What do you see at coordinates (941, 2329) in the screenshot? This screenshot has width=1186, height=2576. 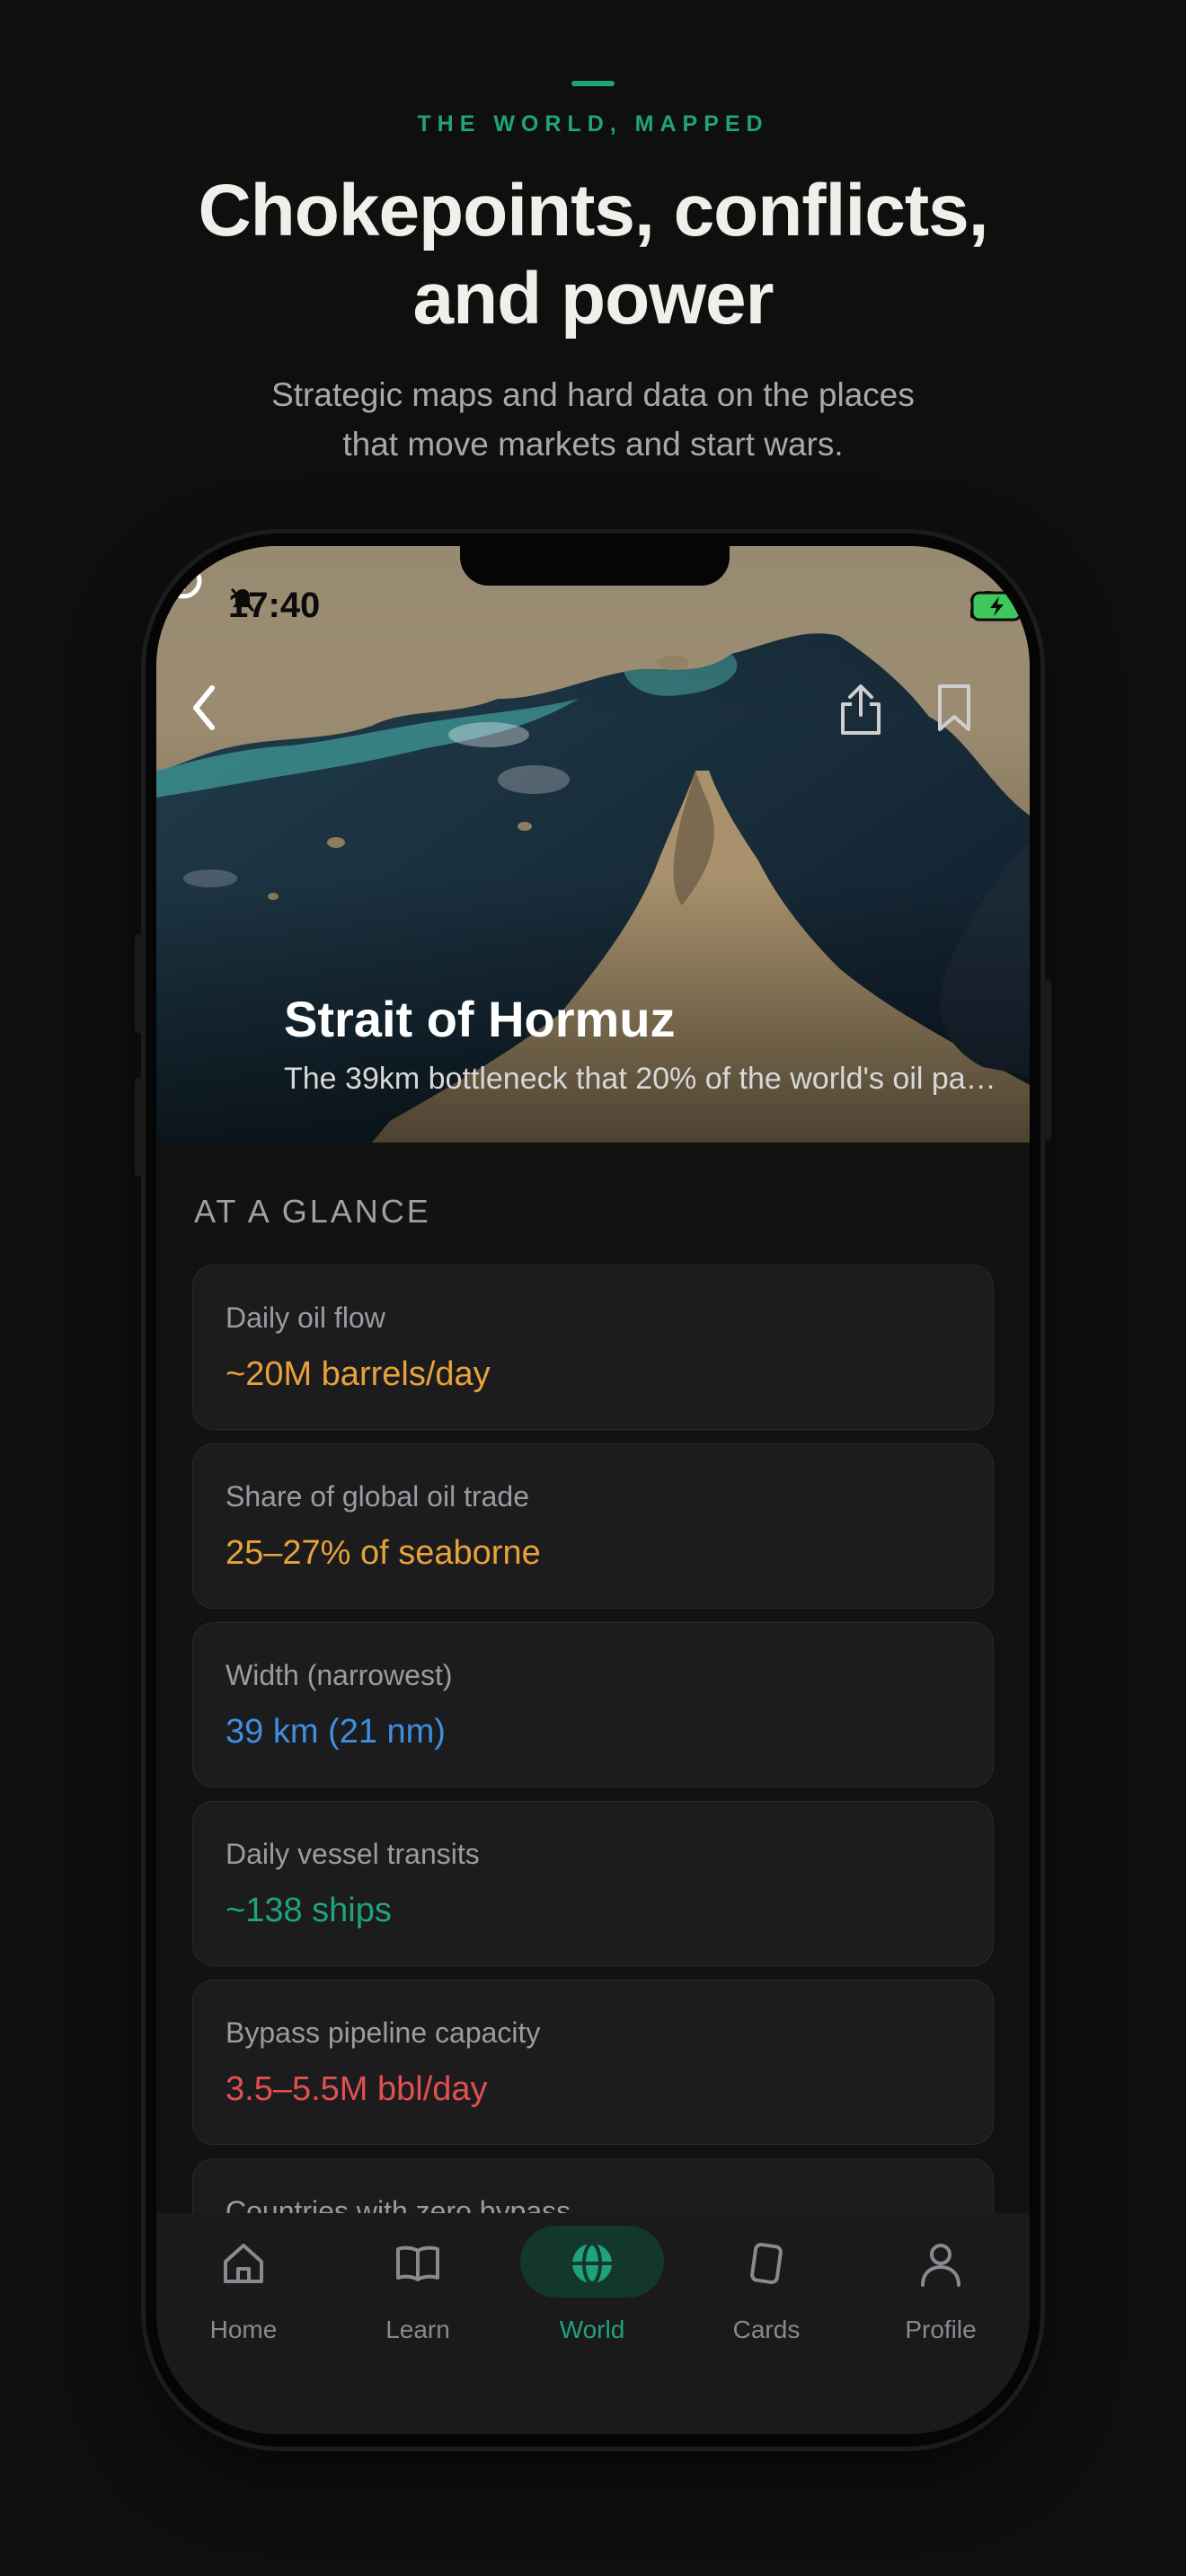 I see `tab-label: Profile` at bounding box center [941, 2329].